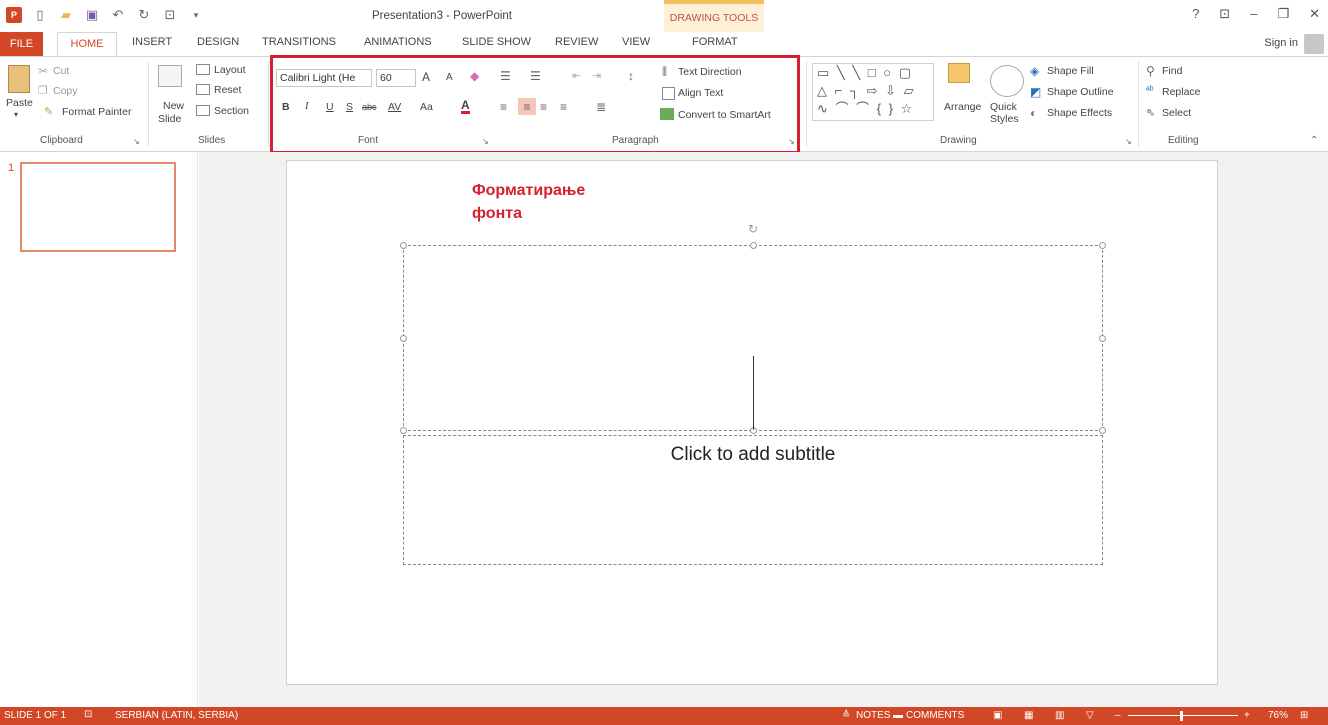 Image resolution: width=1328 pixels, height=725 pixels. I want to click on tab-transitions: TRANSITIONS, so click(299, 42).